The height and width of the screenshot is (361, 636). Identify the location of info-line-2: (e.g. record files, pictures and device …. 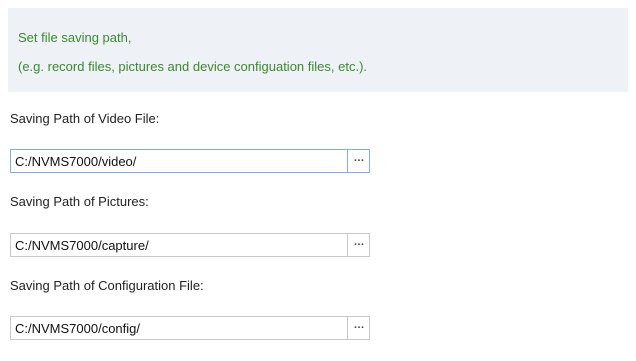
(193, 66).